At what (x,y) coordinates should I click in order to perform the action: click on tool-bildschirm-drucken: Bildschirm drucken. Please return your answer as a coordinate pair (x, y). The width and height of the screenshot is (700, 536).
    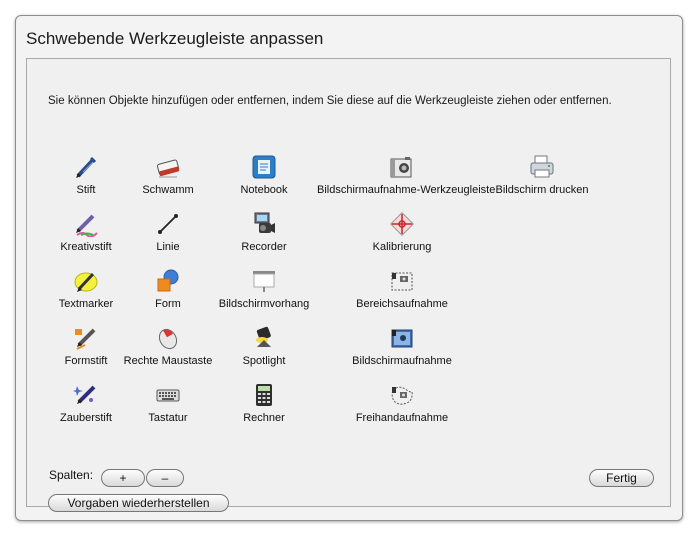
    Looking at the image, I should click on (542, 175).